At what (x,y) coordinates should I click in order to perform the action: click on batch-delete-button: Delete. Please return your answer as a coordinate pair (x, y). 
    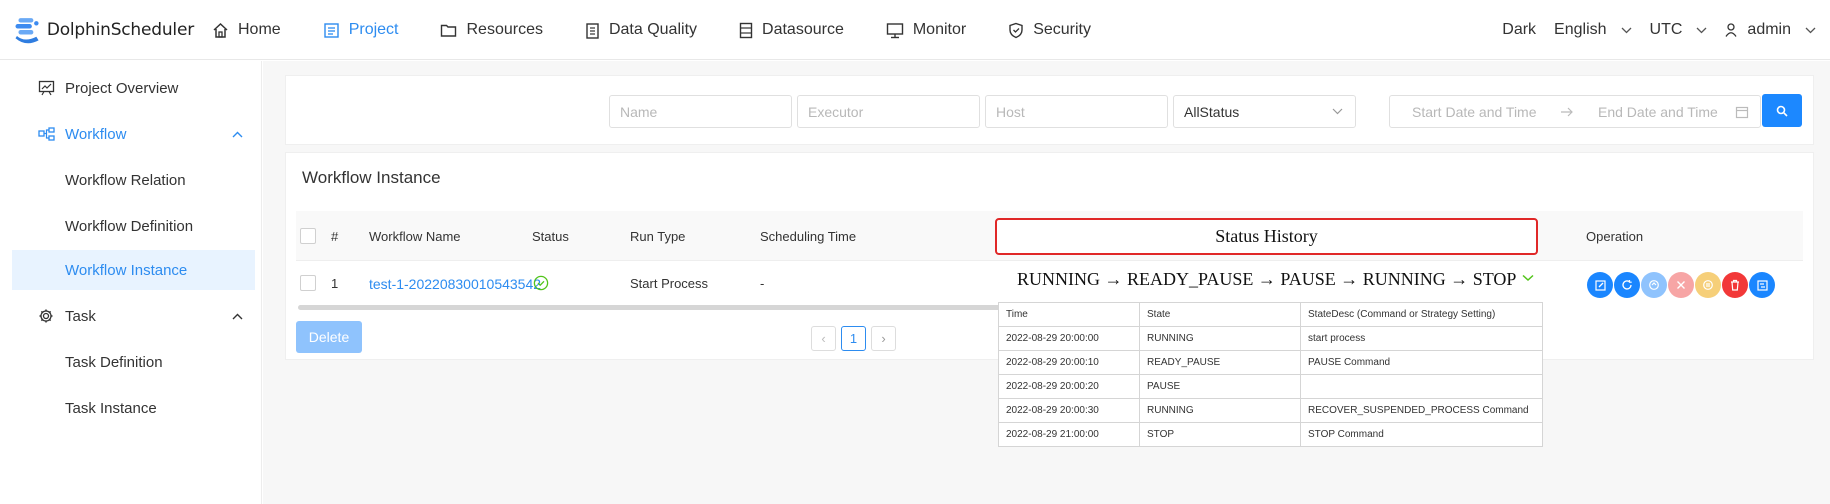
    Looking at the image, I should click on (329, 337).